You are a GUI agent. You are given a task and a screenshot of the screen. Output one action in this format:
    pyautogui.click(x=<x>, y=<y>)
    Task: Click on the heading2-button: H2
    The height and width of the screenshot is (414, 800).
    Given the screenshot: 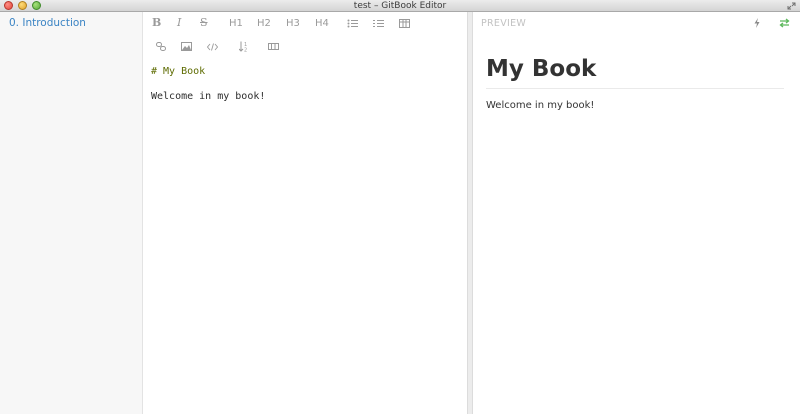 What is the action you would take?
    pyautogui.click(x=264, y=24)
    